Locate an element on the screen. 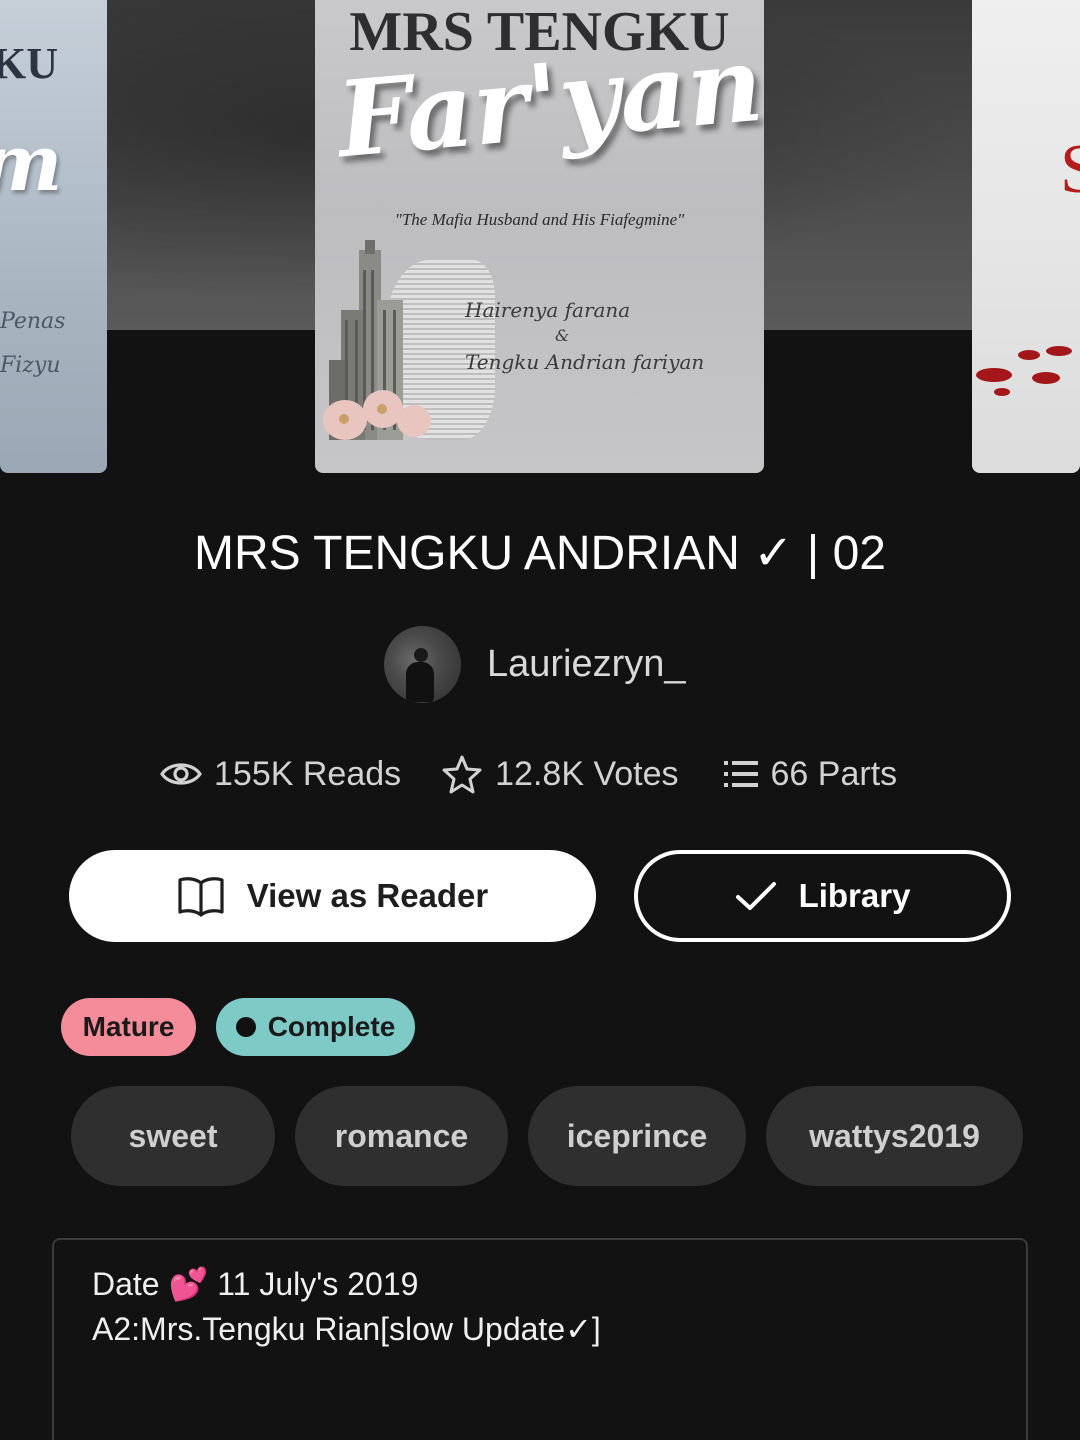 This screenshot has height=1440, width=1080. votes-count: 12.8K Votes is located at coordinates (587, 773).